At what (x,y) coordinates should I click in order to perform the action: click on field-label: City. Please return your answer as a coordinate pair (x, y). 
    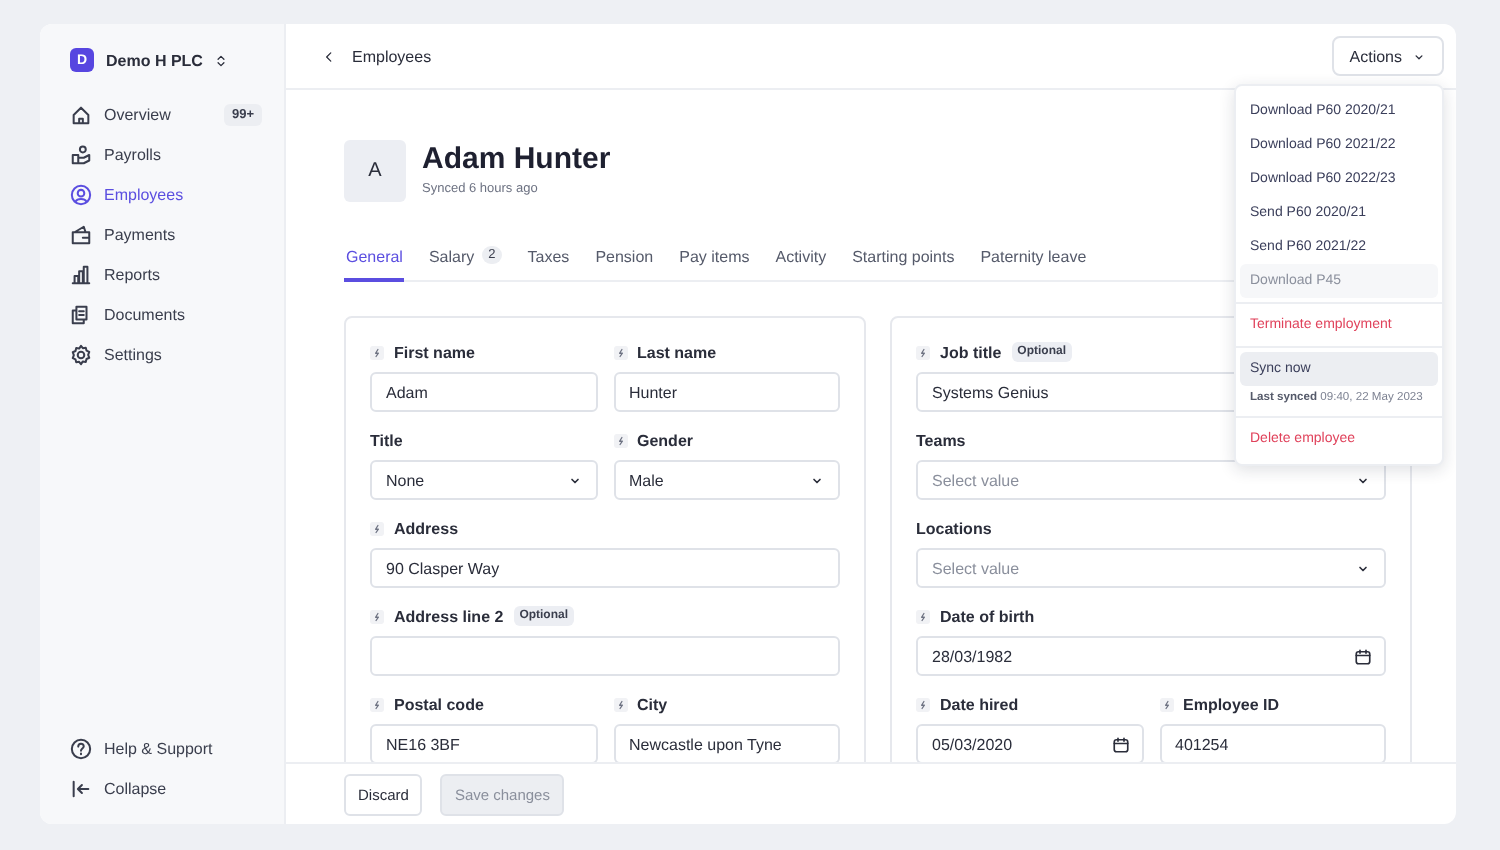
    Looking at the image, I should click on (652, 704).